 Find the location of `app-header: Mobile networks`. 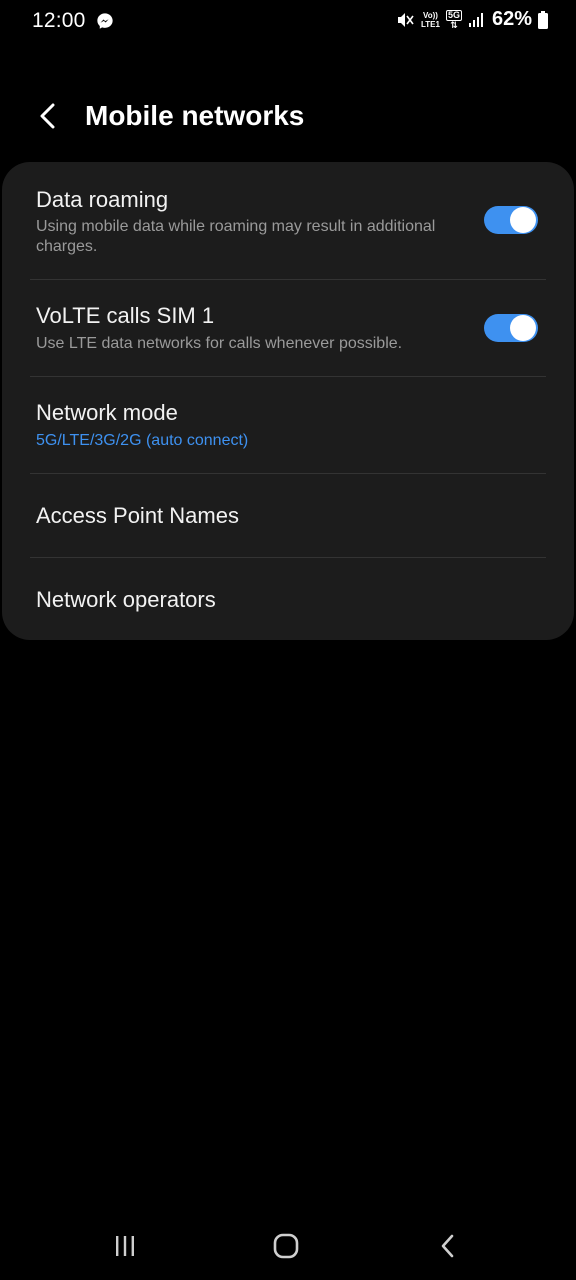

app-header: Mobile networks is located at coordinates (288, 116).